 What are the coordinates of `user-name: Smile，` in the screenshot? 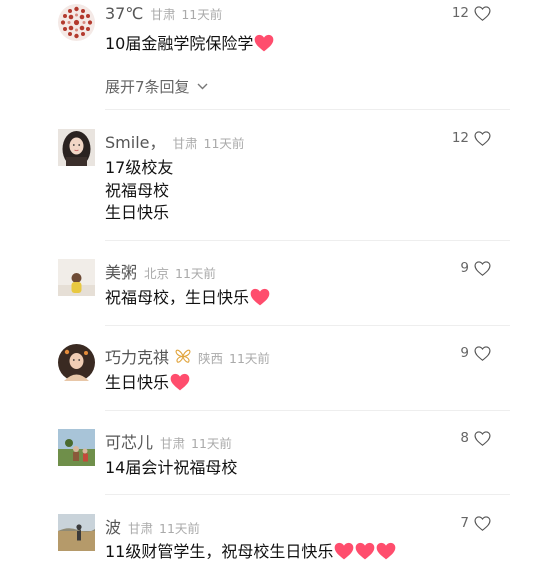 It's located at (135, 141).